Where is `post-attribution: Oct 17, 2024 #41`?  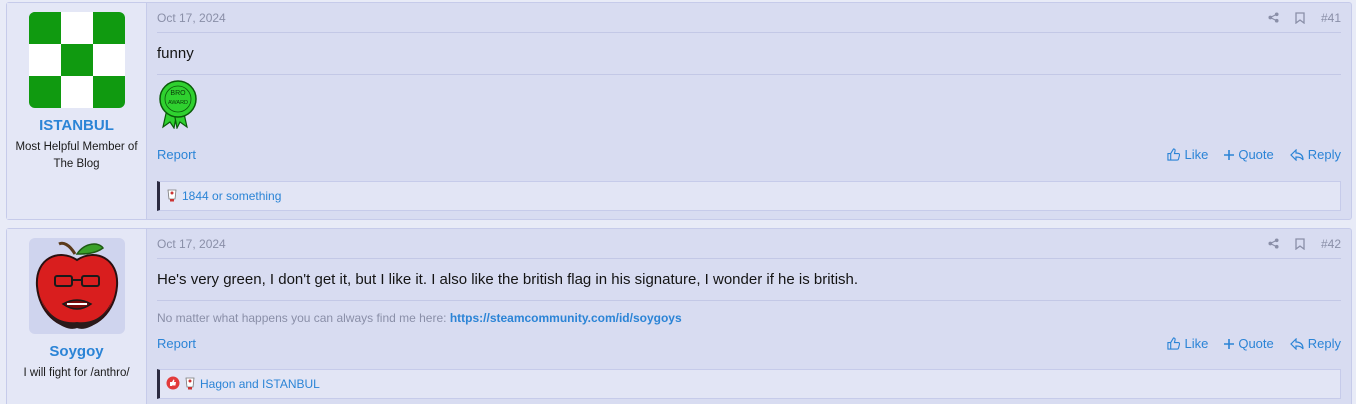
post-attribution: Oct 17, 2024 #41 is located at coordinates (749, 18).